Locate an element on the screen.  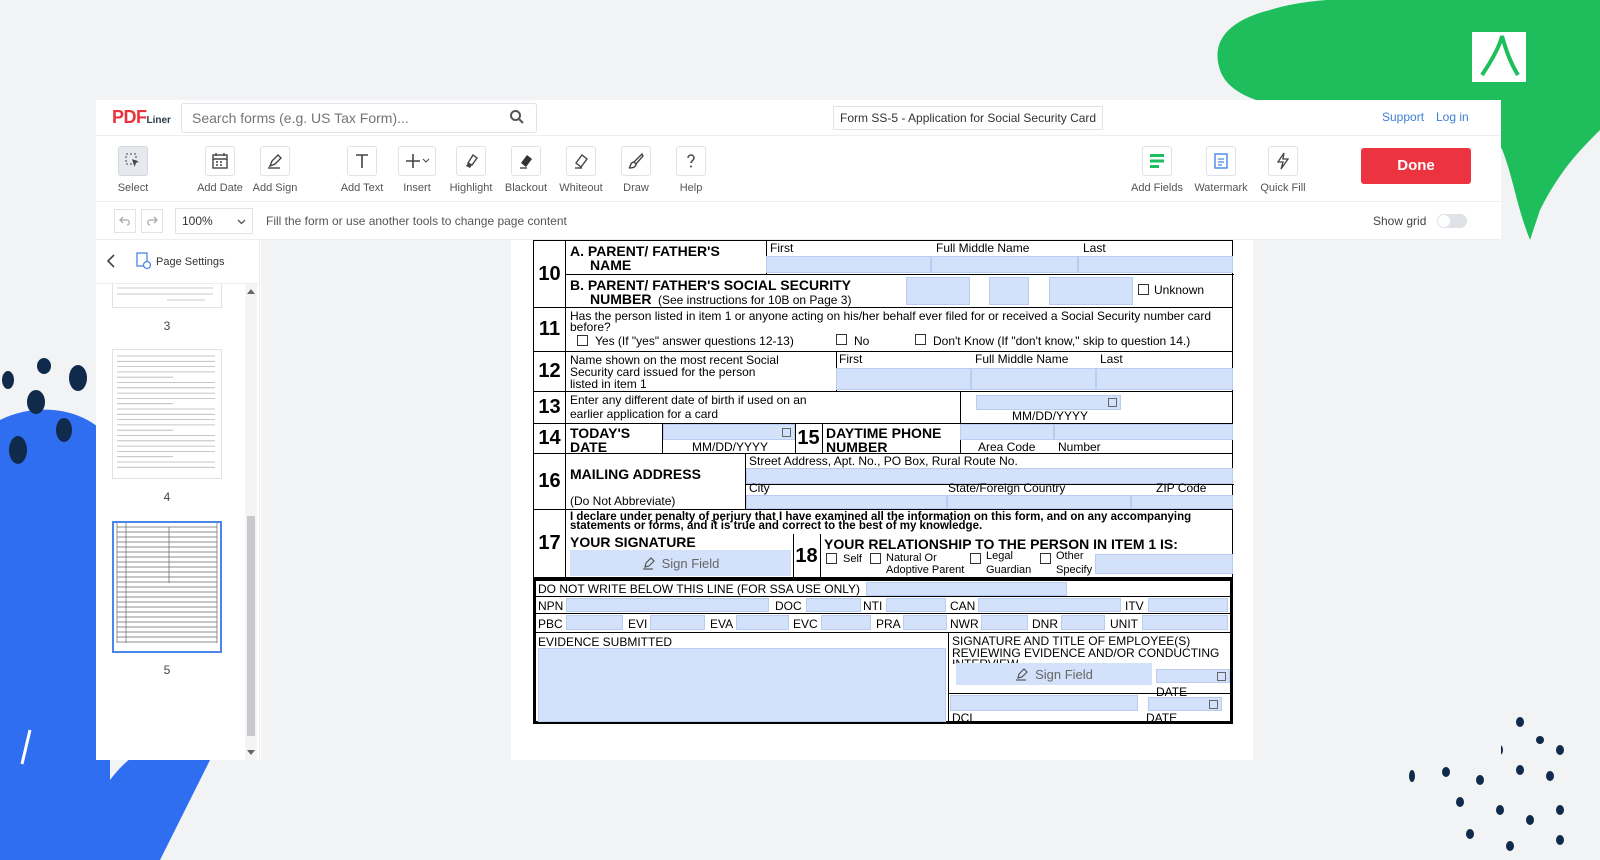
done-button: Done is located at coordinates (1416, 166).